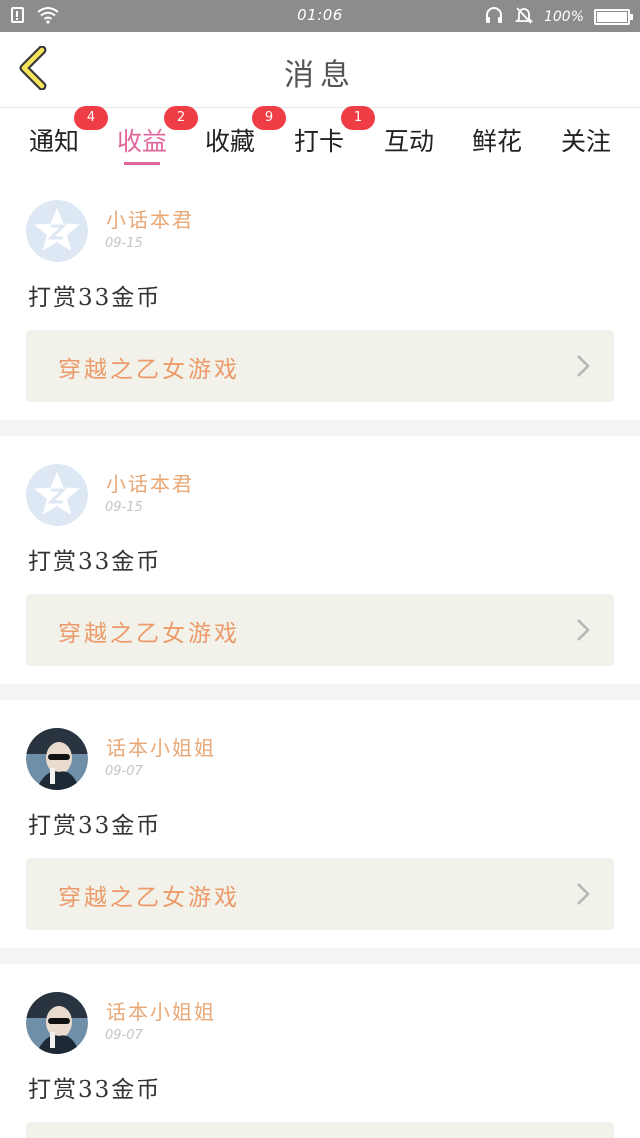 Image resolution: width=640 pixels, height=1138 pixels. What do you see at coordinates (229, 141) in the screenshot?
I see `tab-label: 收藏` at bounding box center [229, 141].